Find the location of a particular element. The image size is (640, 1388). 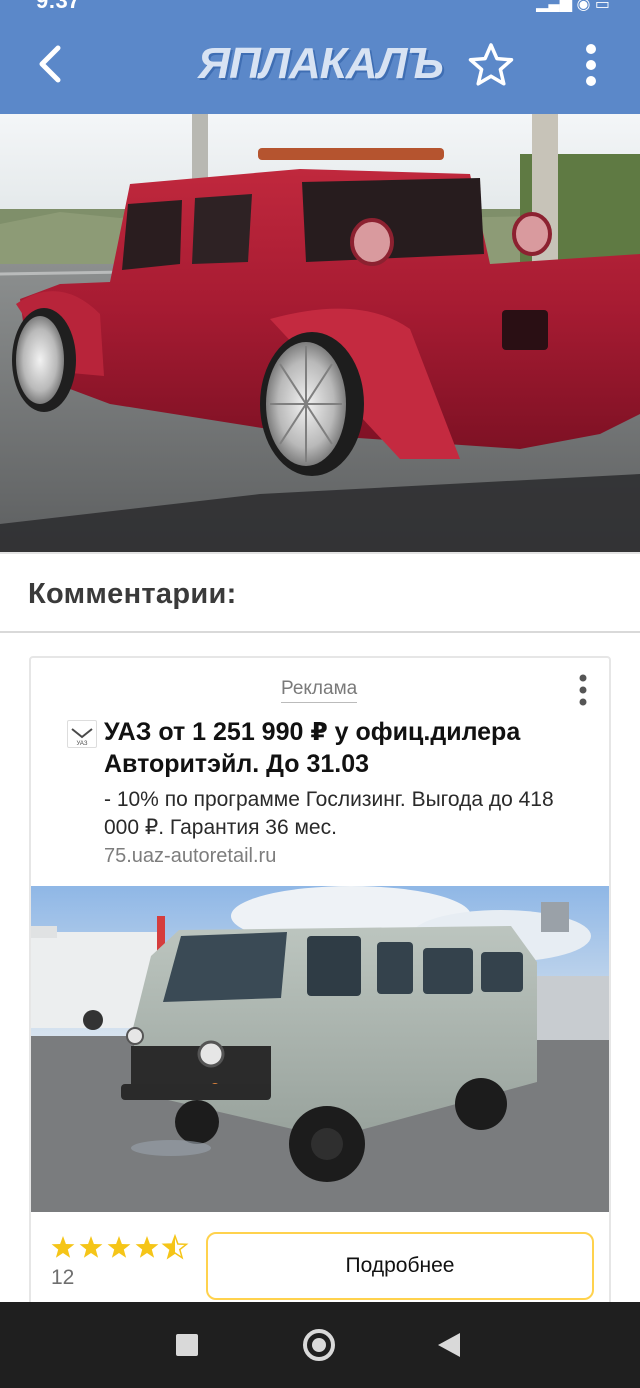

ad-rating-stars is located at coordinates (119, 1247).